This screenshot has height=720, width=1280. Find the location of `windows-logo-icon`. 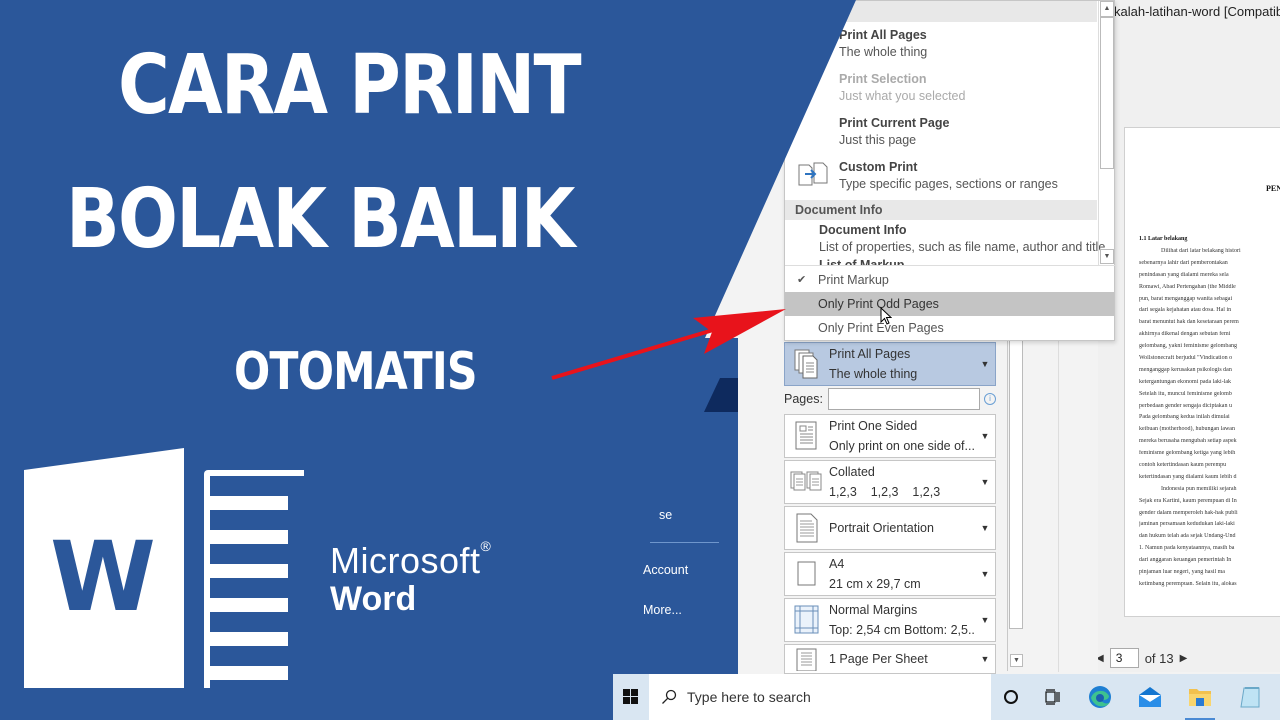

windows-logo-icon is located at coordinates (630, 696).